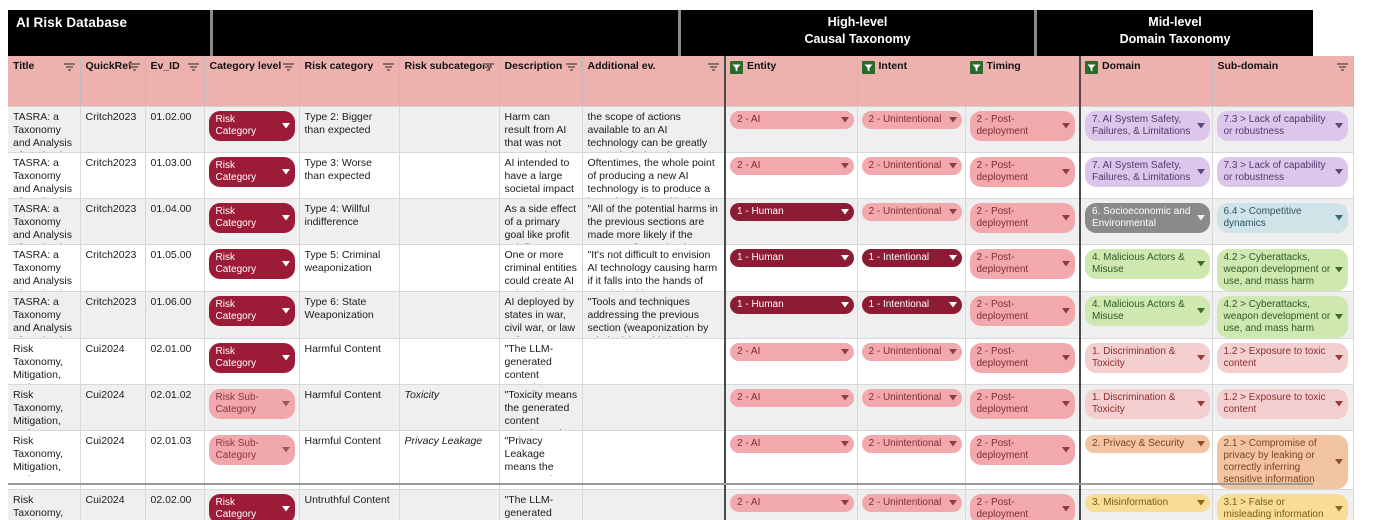 The height and width of the screenshot is (520, 1378). Describe the element at coordinates (1147, 444) in the screenshot. I see `domain-pill: 2. Privacy & Security` at that location.